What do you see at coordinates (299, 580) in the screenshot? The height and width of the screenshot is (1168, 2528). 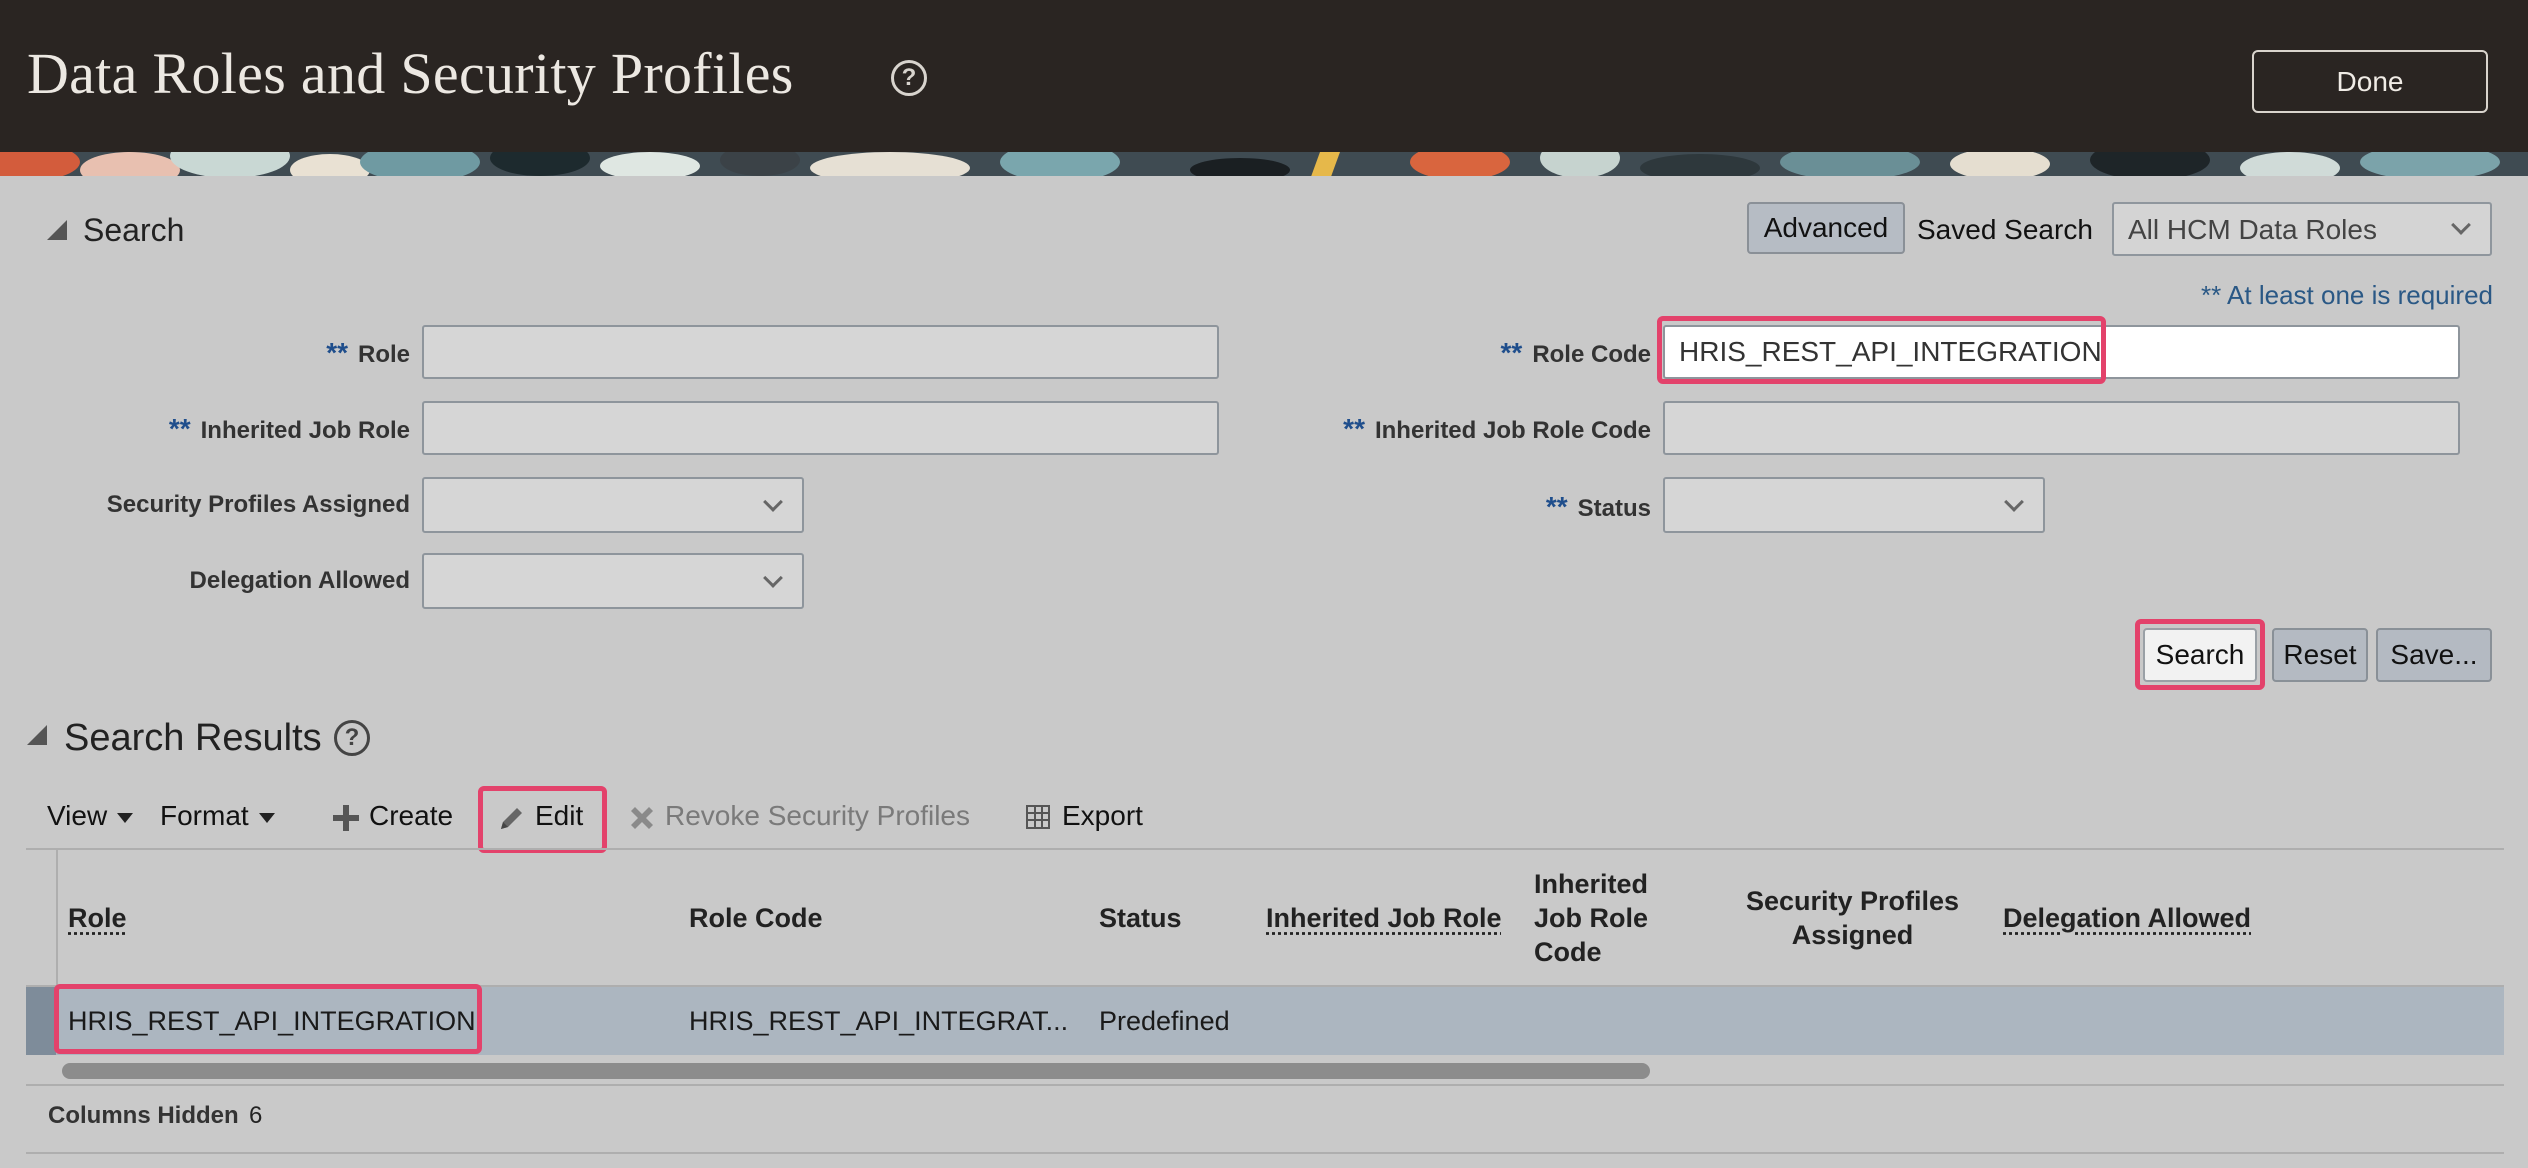 I see `delegation-allowed-label: Delegation Allowed` at bounding box center [299, 580].